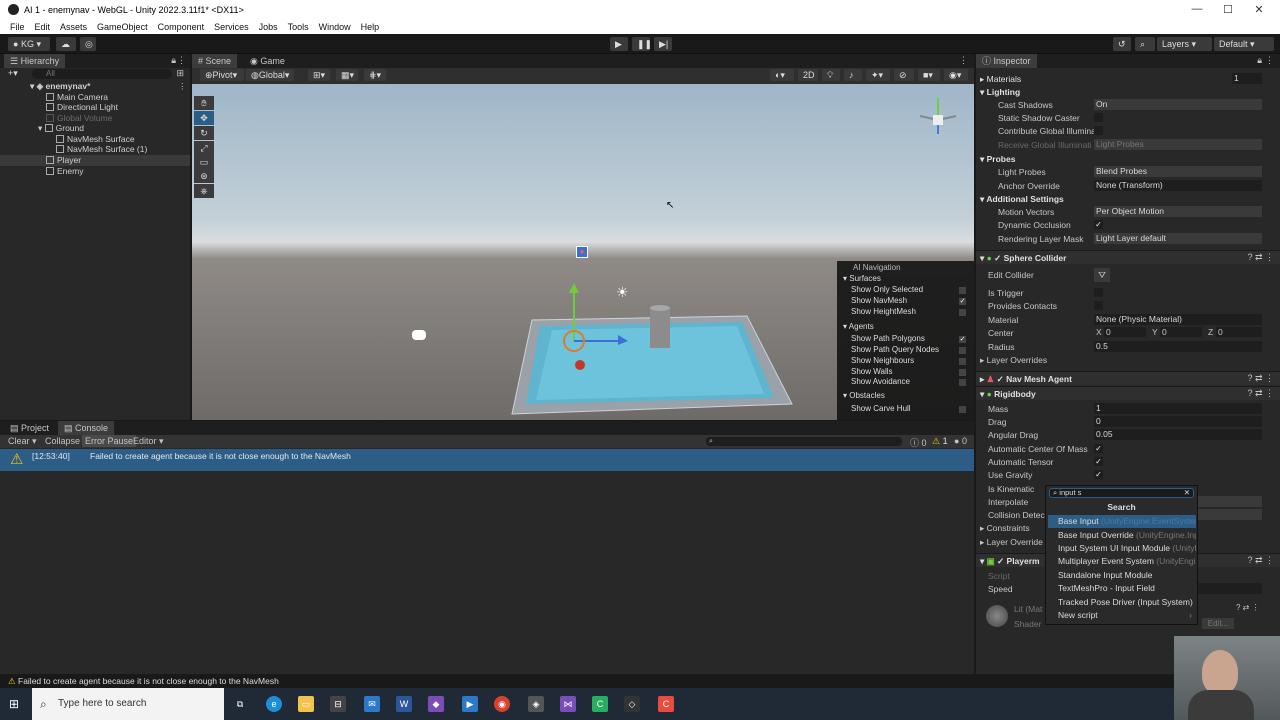 The image size is (1280, 720). I want to click on nav-option: Show HeightMesh, so click(883, 312).